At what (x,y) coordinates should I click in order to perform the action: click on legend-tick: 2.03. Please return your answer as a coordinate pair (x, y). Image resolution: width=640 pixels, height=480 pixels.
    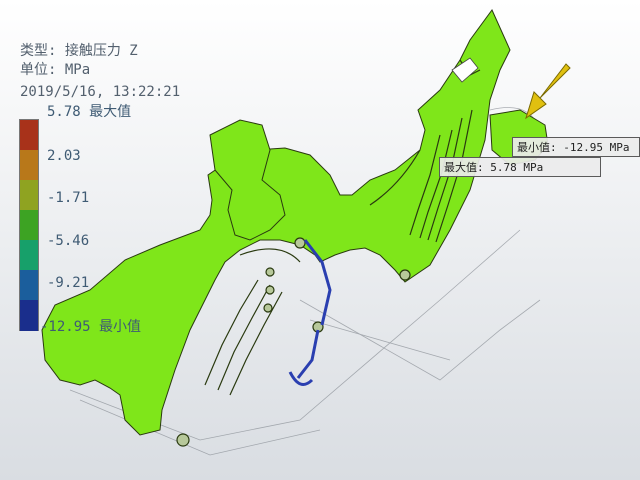
    Looking at the image, I should click on (64, 156).